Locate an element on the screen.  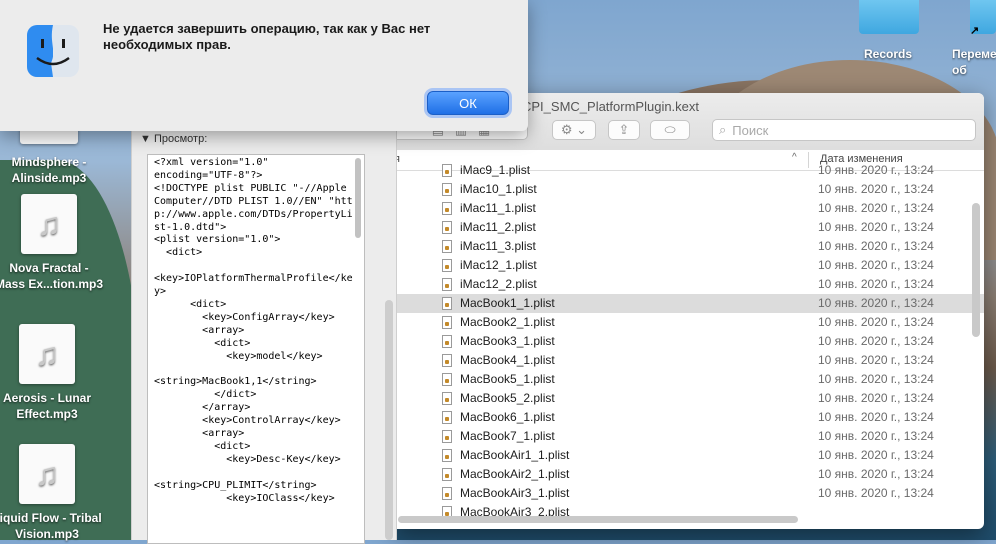
desktop-file-nova-fractal: ♫ Nova Fractal - Mass Ex...tion.mp3 is located at coordinates (52, 243).